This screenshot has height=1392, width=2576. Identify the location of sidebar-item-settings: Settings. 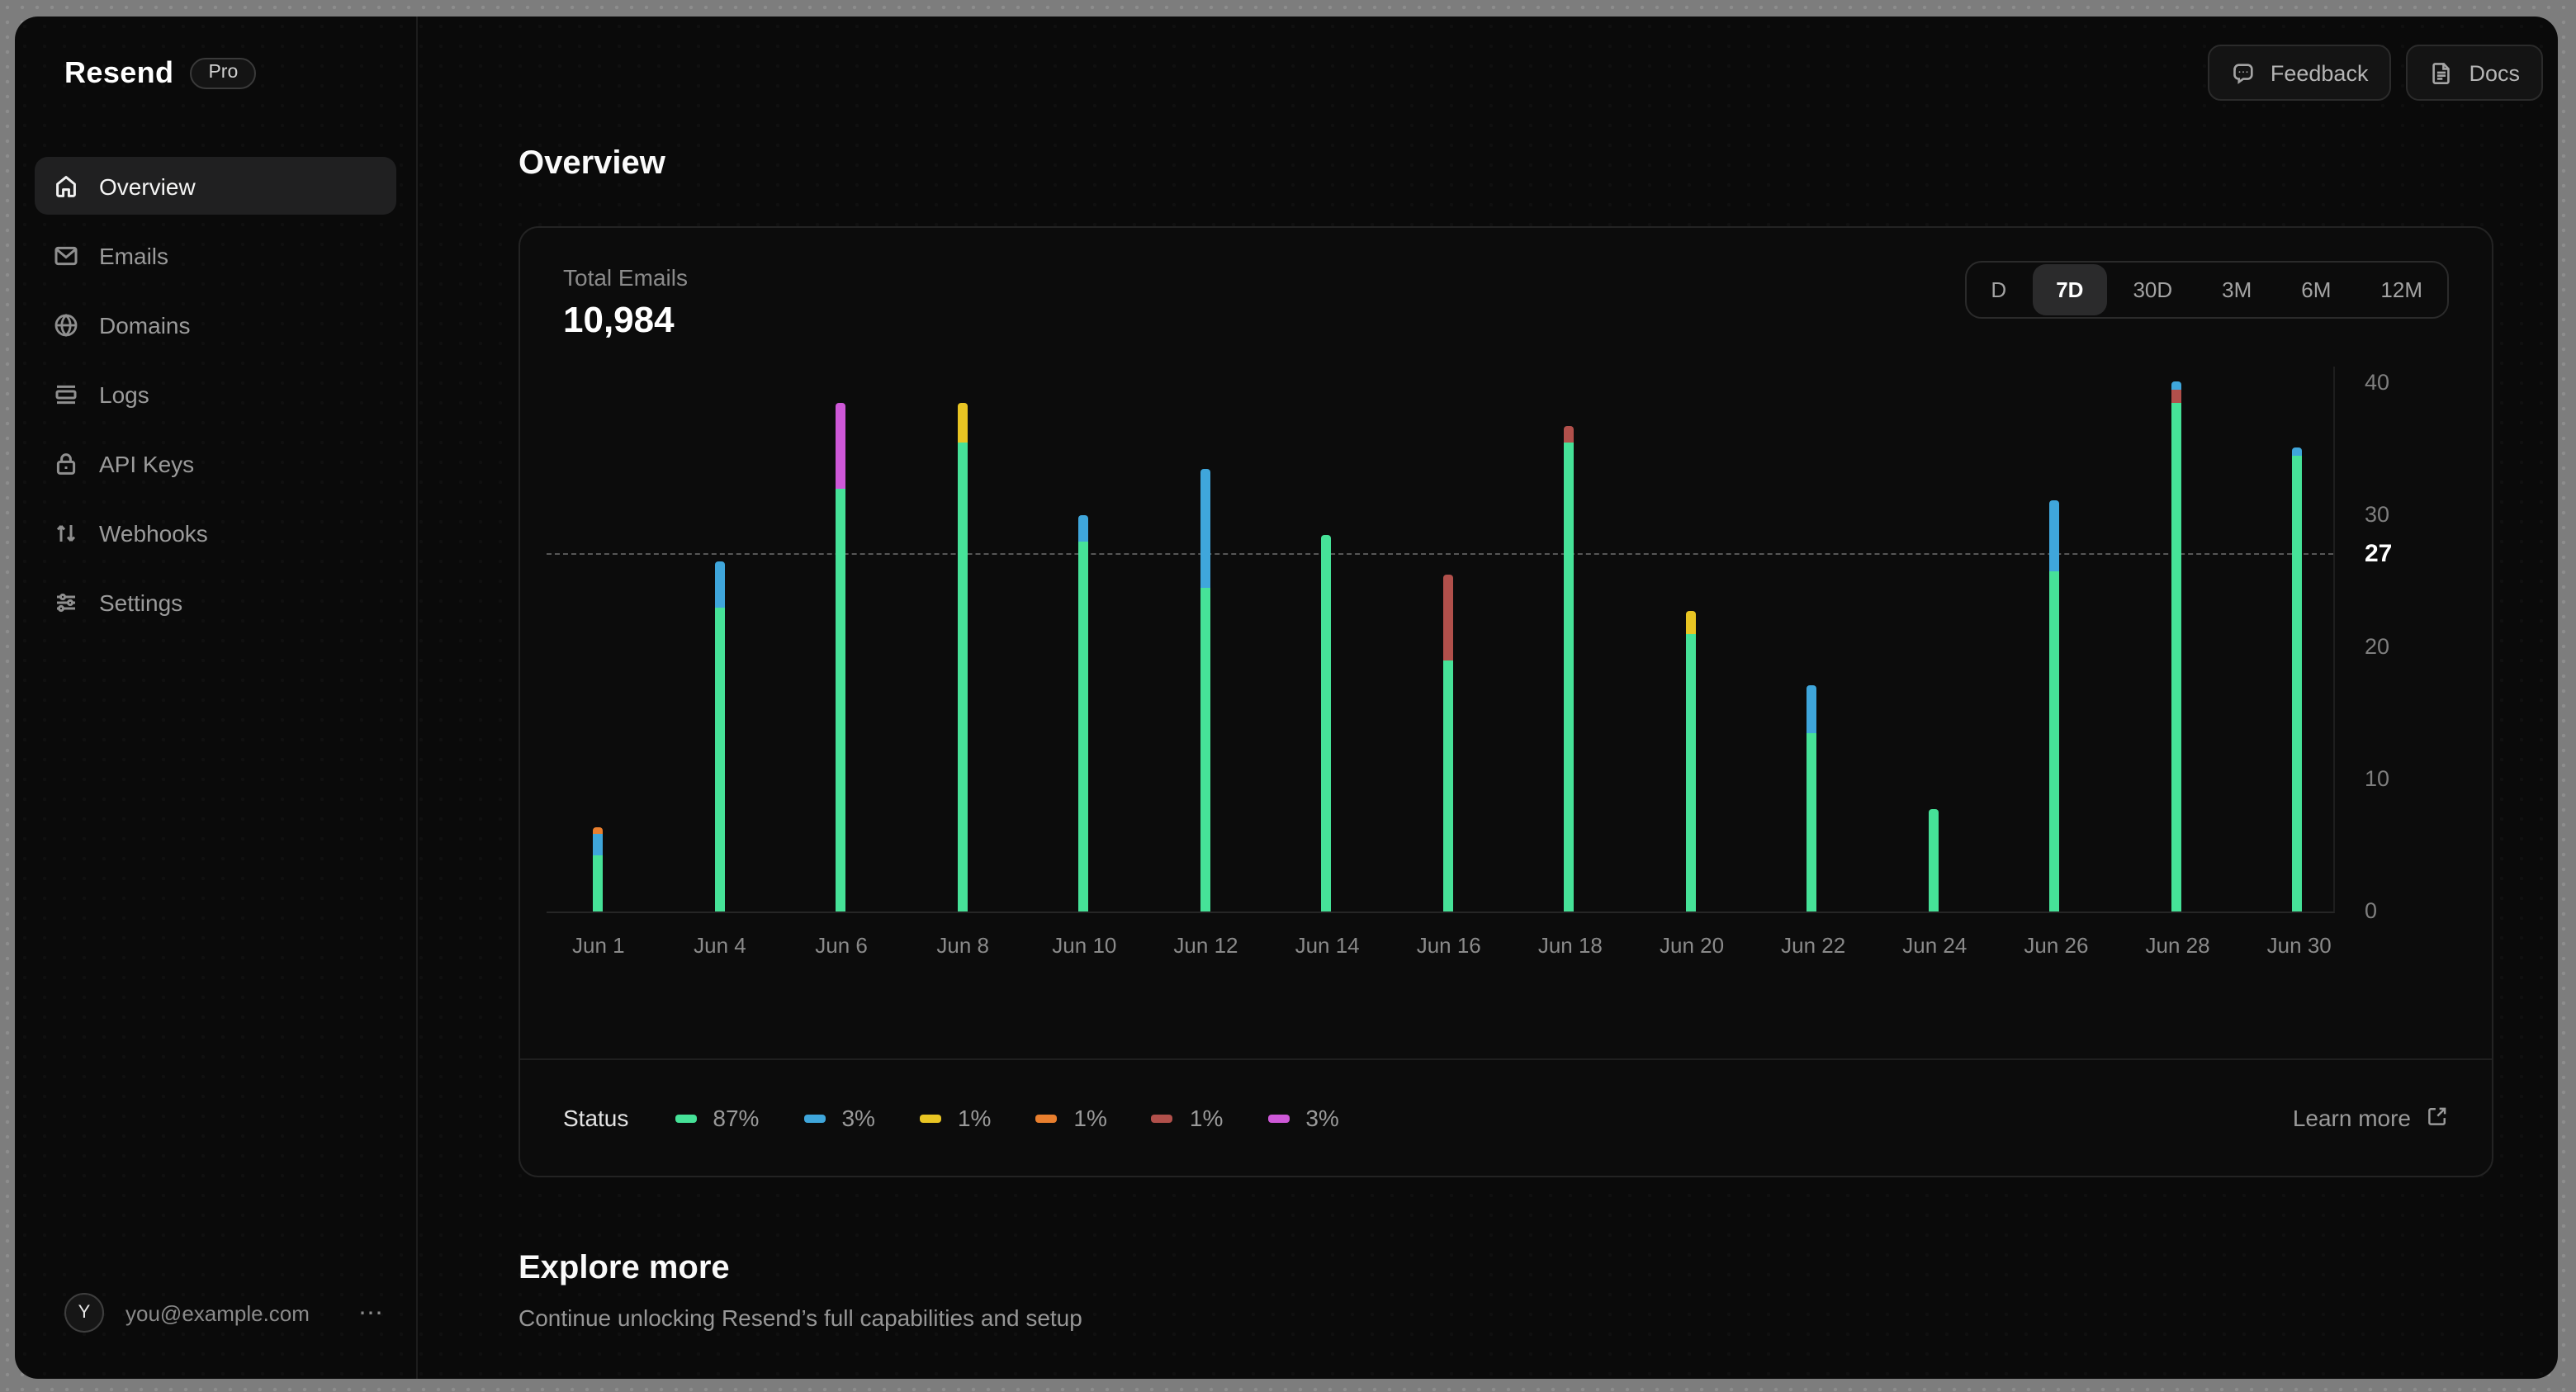
(215, 602).